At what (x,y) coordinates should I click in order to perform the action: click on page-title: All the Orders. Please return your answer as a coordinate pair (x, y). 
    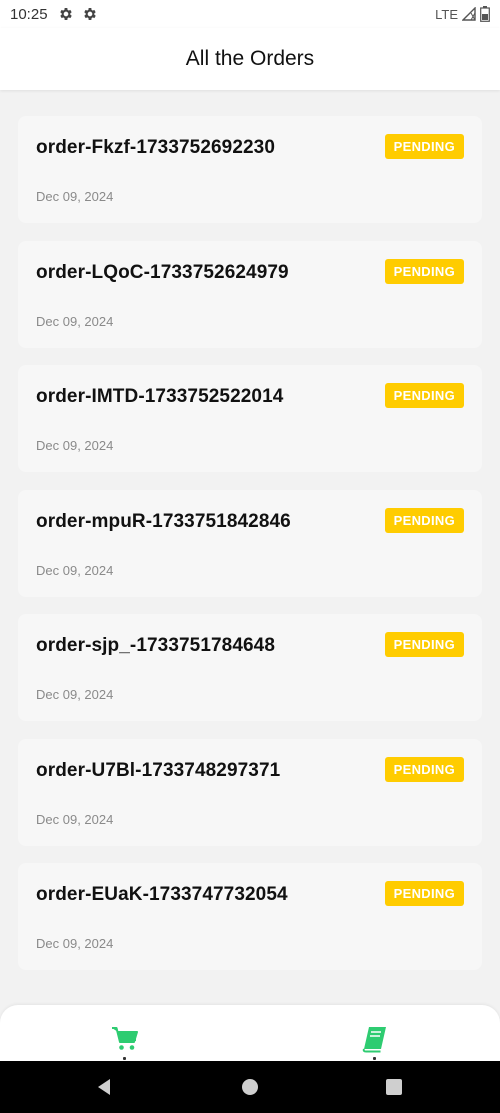
    Looking at the image, I should click on (250, 58).